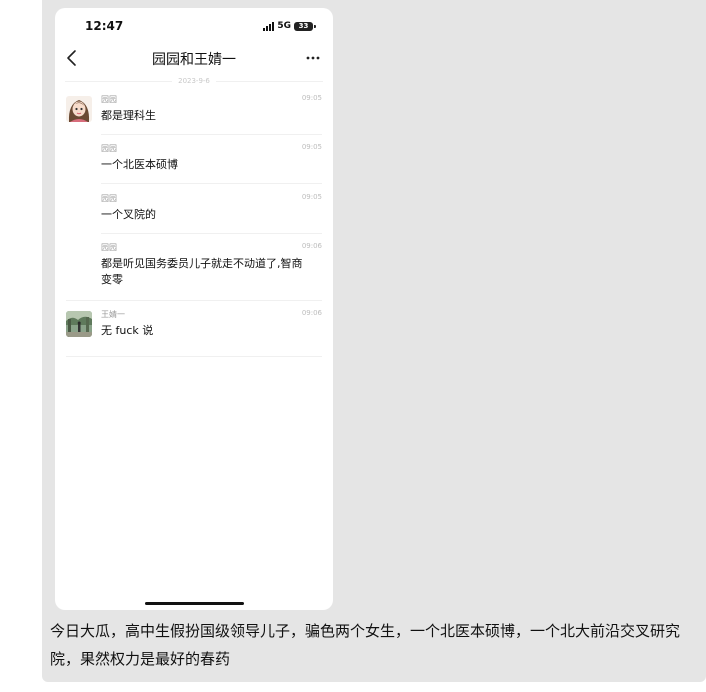 This screenshot has width=706, height=692. Describe the element at coordinates (128, 115) in the screenshot. I see `message-text: 都是理科生` at that location.